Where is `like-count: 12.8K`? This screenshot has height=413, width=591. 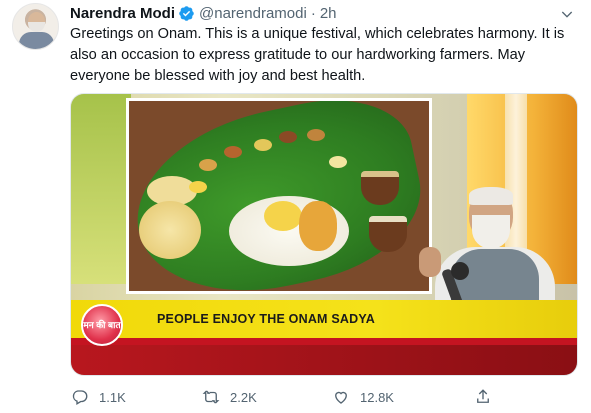
like-count: 12.8K is located at coordinates (377, 397).